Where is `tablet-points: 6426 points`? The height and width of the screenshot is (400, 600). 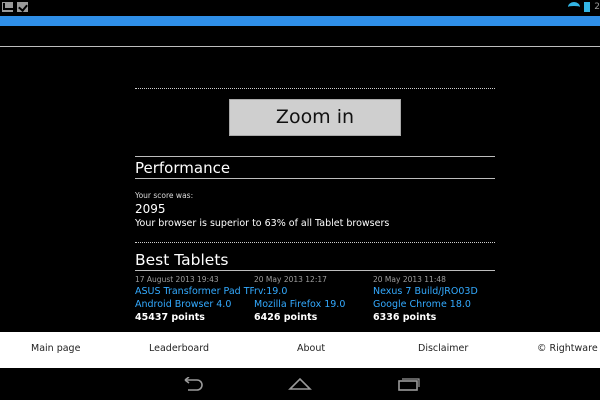
tablet-points: 6426 points is located at coordinates (286, 317).